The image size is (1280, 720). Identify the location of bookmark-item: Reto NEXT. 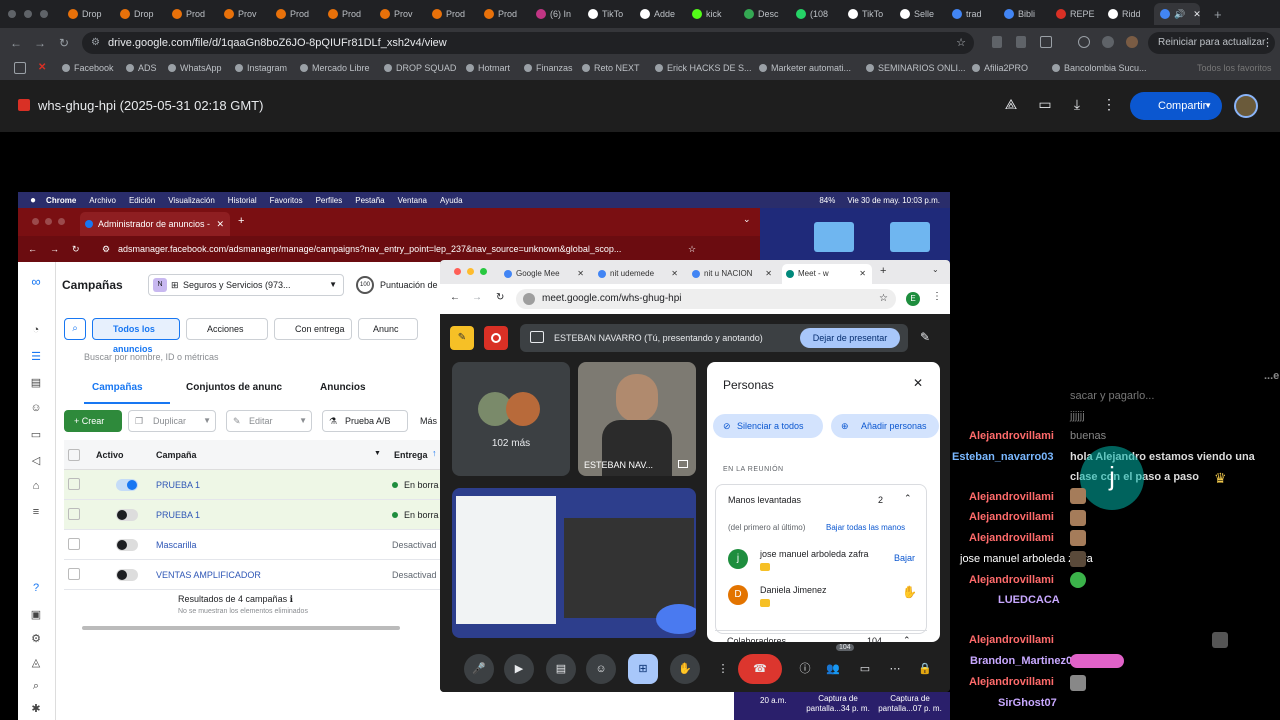
(617, 68).